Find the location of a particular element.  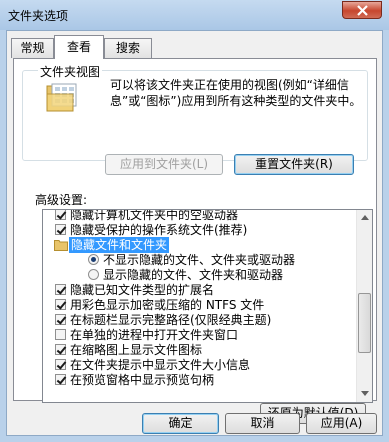

cancel-button: 取消 is located at coordinates (262, 423).